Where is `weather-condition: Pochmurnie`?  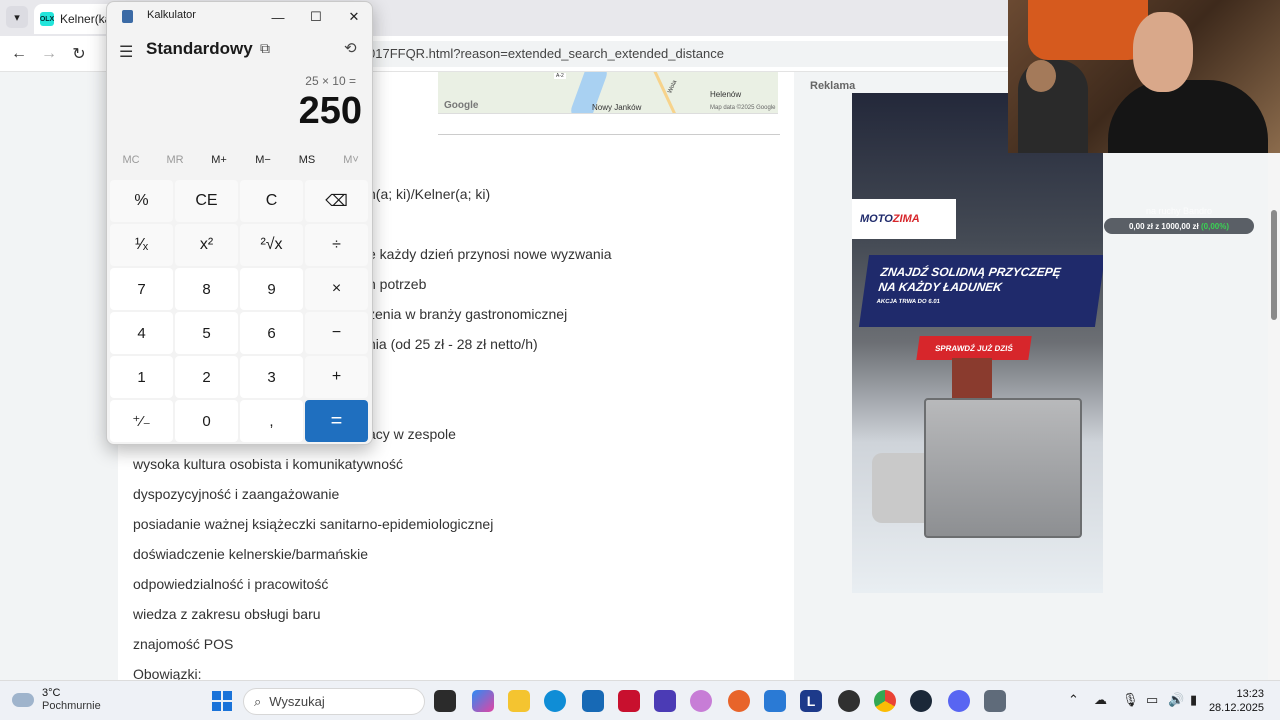 weather-condition: Pochmurnie is located at coordinates (71, 706).